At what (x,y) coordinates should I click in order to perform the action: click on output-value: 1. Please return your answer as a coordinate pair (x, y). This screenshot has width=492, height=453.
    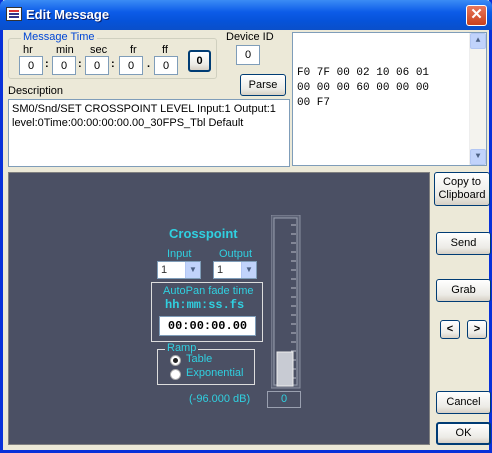
    Looking at the image, I should click on (220, 270).